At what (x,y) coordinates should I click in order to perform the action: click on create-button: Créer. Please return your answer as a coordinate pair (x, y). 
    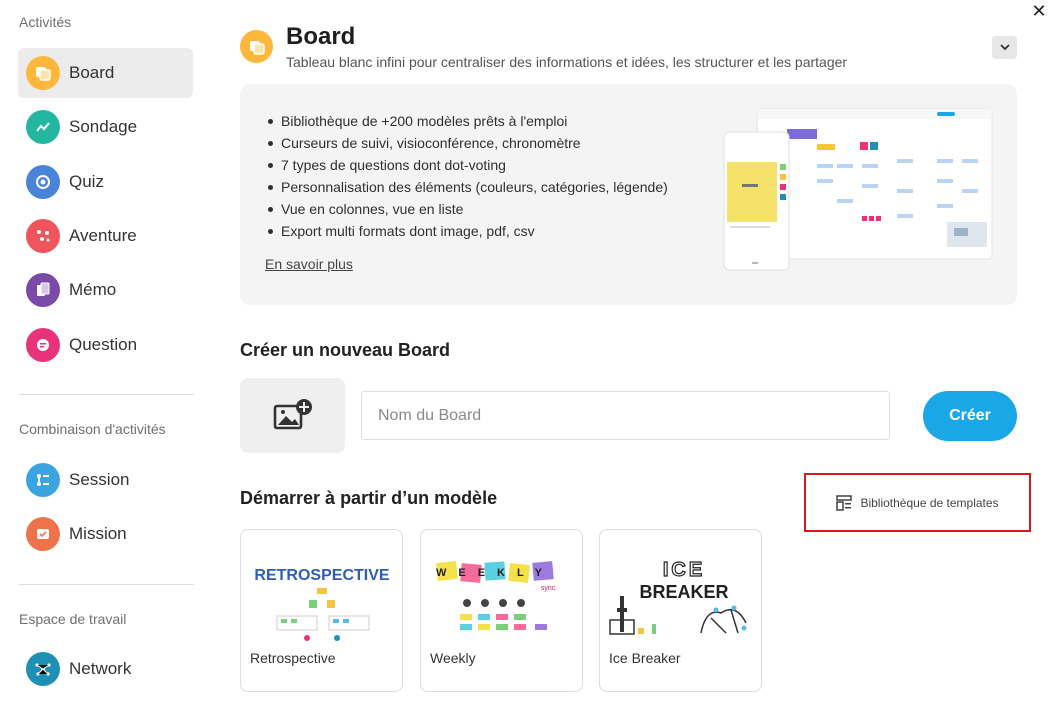
    Looking at the image, I should click on (970, 416).